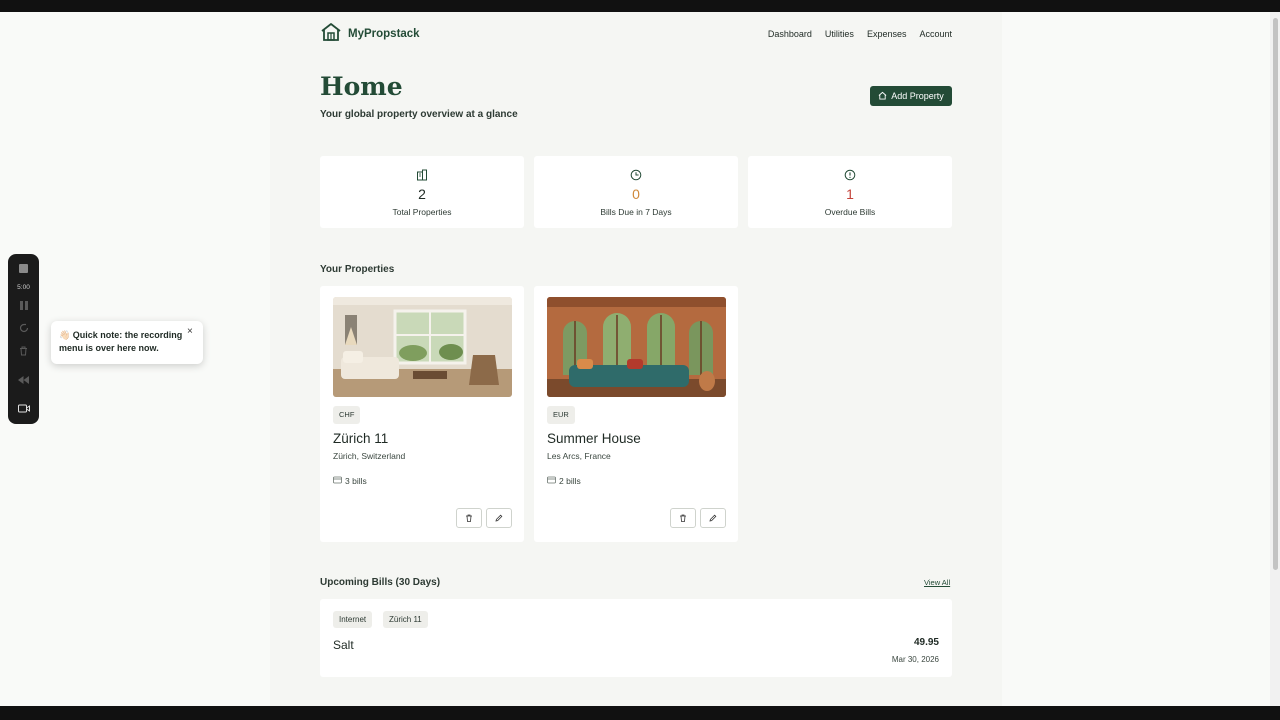 This screenshot has width=1280, height=720. I want to click on brand: MyPropstack, so click(370, 34).